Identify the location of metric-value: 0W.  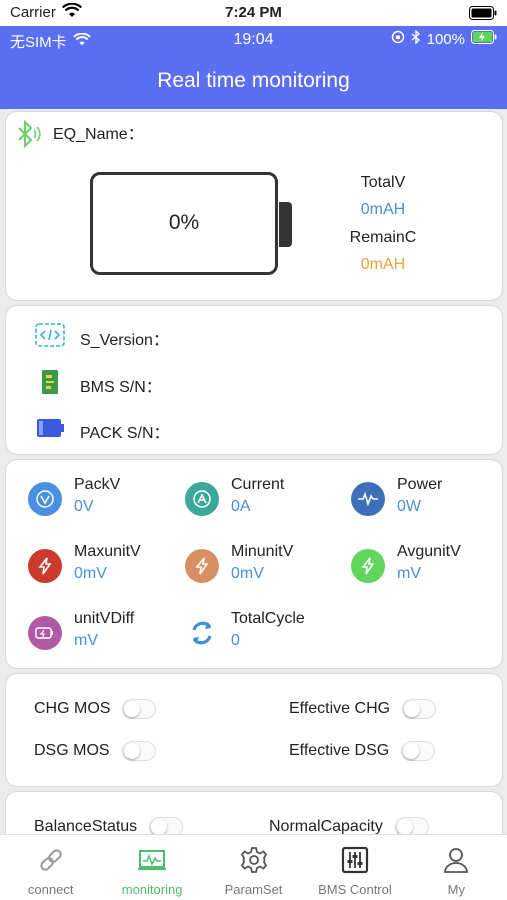
(409, 506).